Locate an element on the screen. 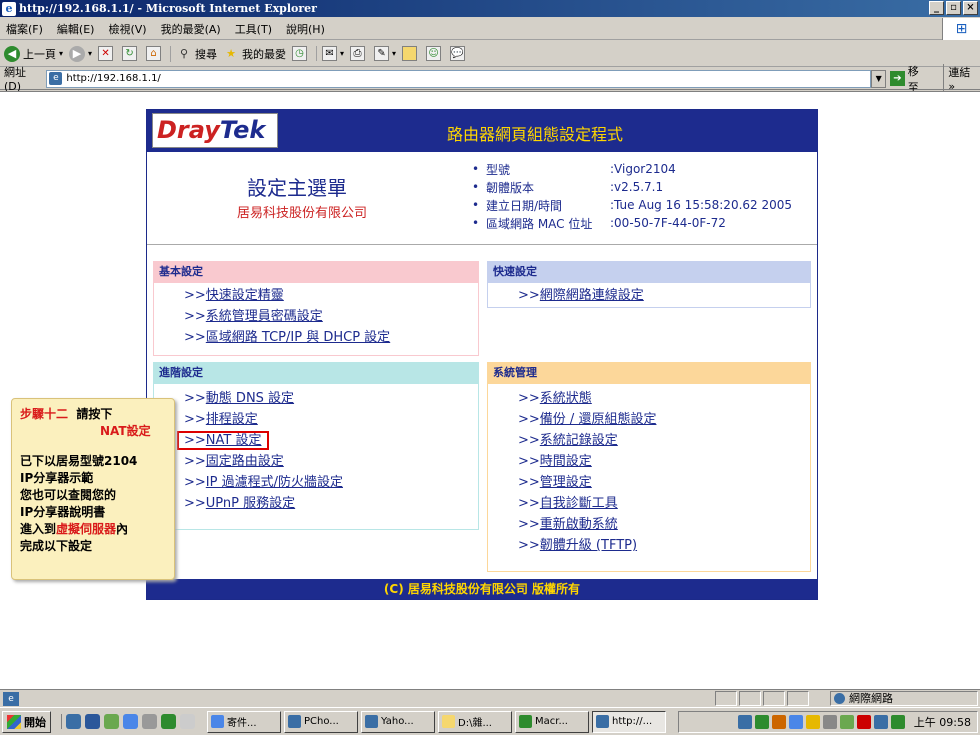 This screenshot has height=735, width=980. home-button: ⌂ is located at coordinates (155, 53).